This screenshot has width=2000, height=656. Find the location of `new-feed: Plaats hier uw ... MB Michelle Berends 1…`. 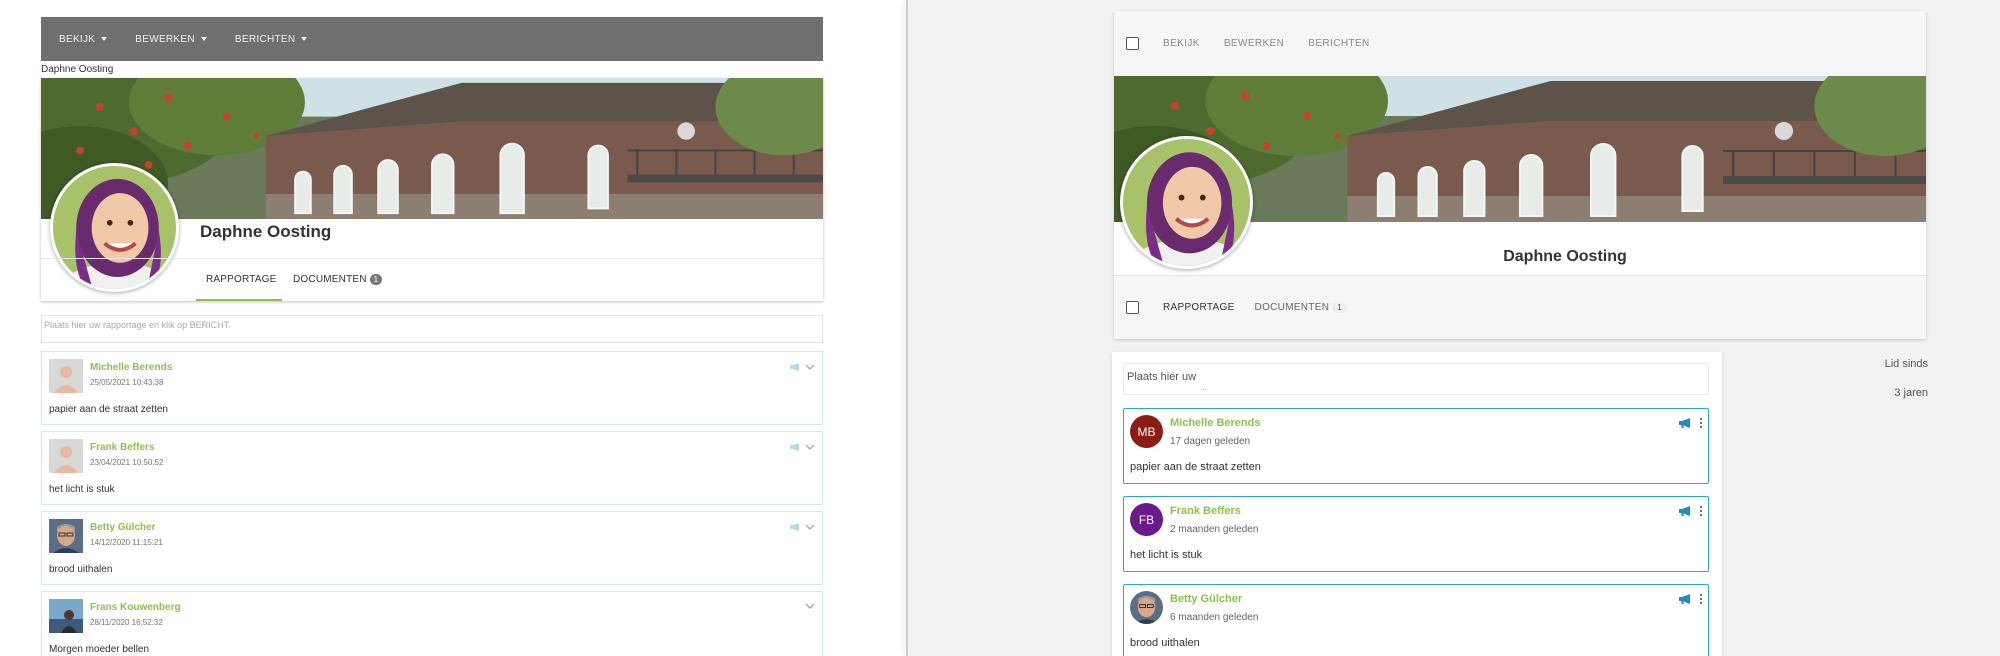

new-feed: Plaats hier uw ... MB Michelle Berends 1… is located at coordinates (1417, 504).